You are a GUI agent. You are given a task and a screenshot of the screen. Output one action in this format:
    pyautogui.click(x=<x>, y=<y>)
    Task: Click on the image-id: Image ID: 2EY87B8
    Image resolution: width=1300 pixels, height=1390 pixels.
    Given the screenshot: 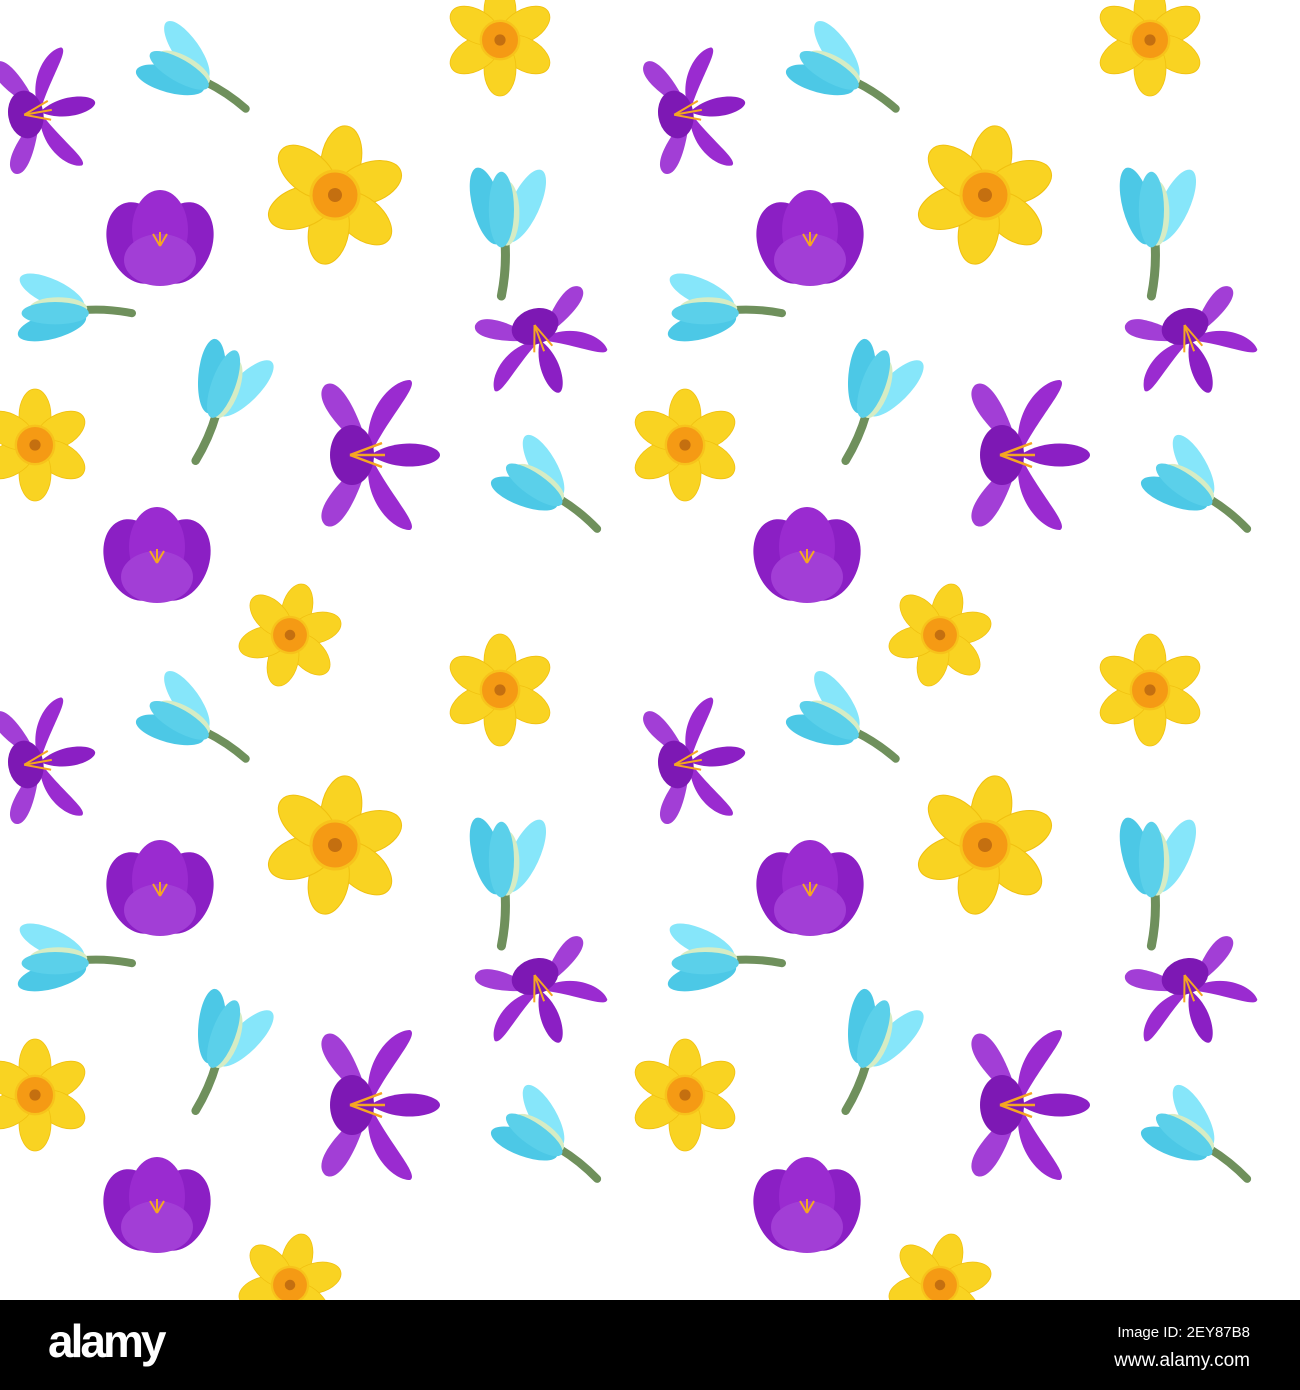 What is the action you would take?
    pyautogui.click(x=1183, y=1332)
    